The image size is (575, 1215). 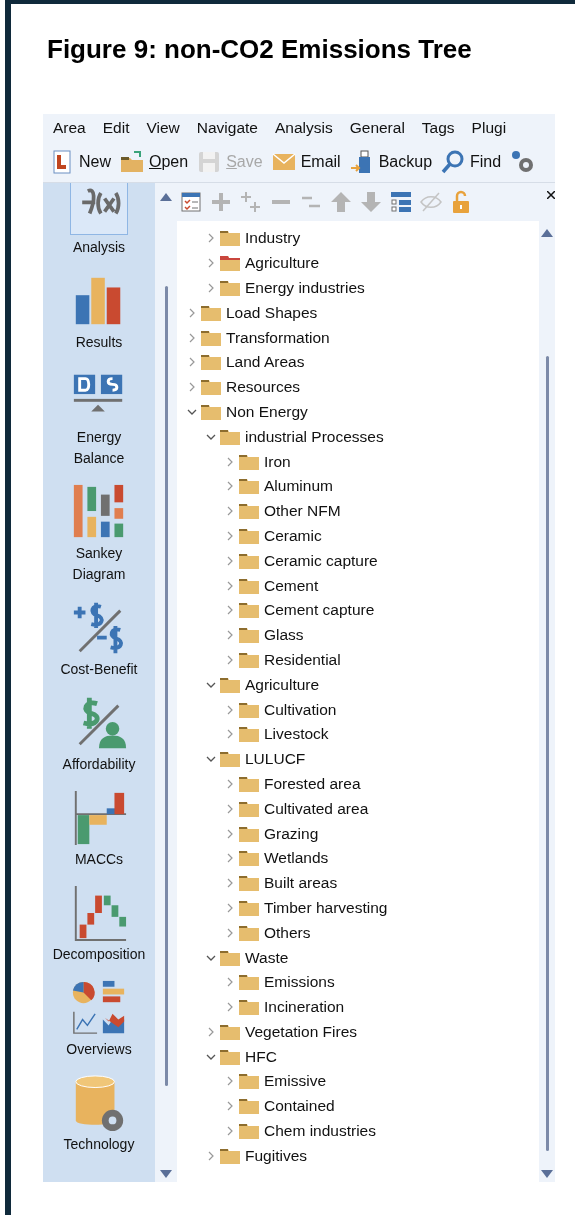 What do you see at coordinates (312, 783) in the screenshot?
I see `tree-item: Forested area` at bounding box center [312, 783].